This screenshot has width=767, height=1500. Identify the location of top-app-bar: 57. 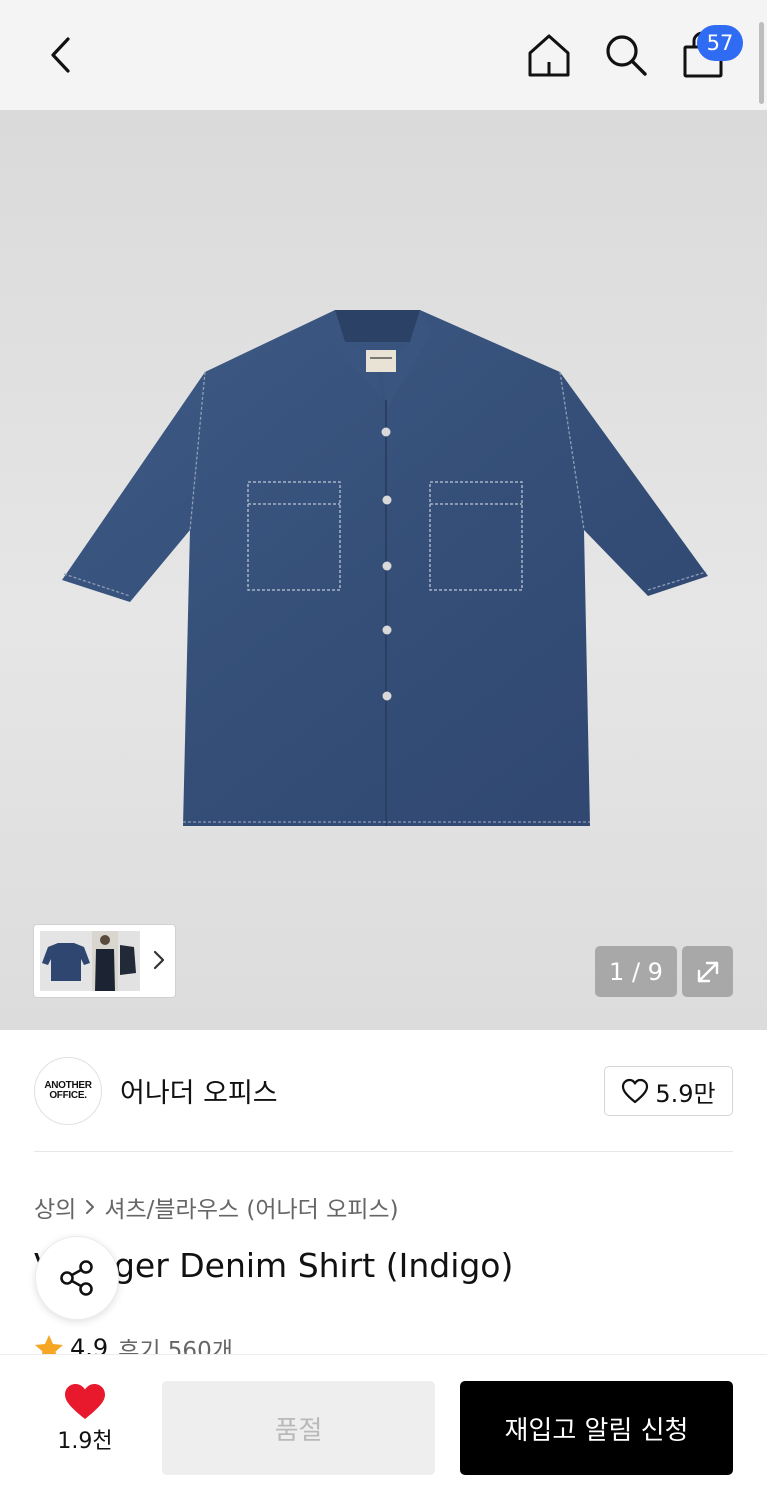
(383, 55).